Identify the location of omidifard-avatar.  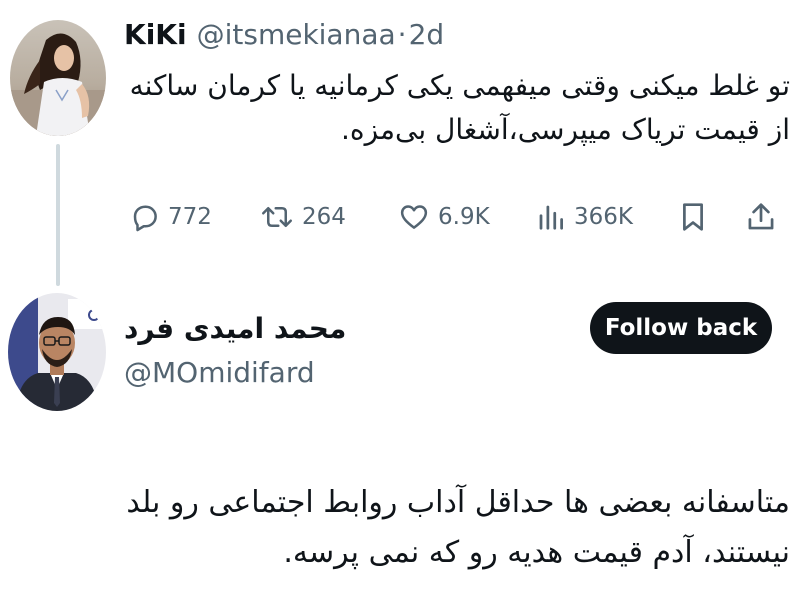
(57, 352).